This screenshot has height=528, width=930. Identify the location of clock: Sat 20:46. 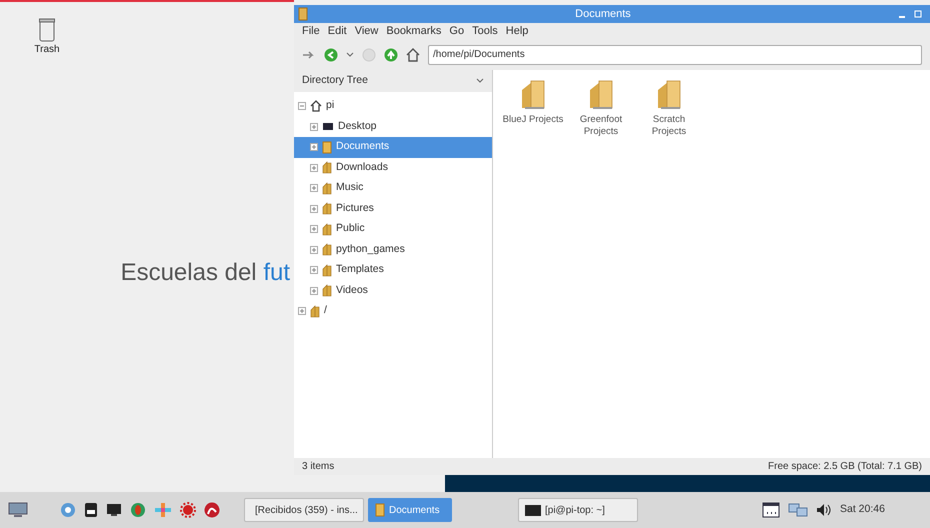
(862, 510).